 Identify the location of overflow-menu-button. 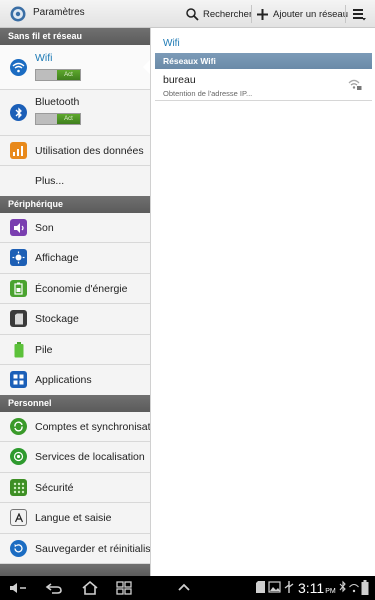
(361, 14).